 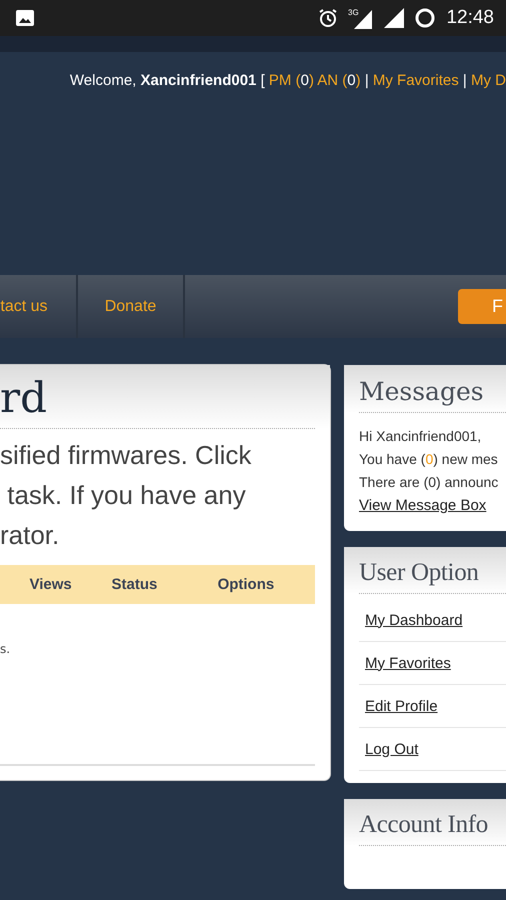 What do you see at coordinates (422, 505) in the screenshot?
I see `message-box-link: View Message Box` at bounding box center [422, 505].